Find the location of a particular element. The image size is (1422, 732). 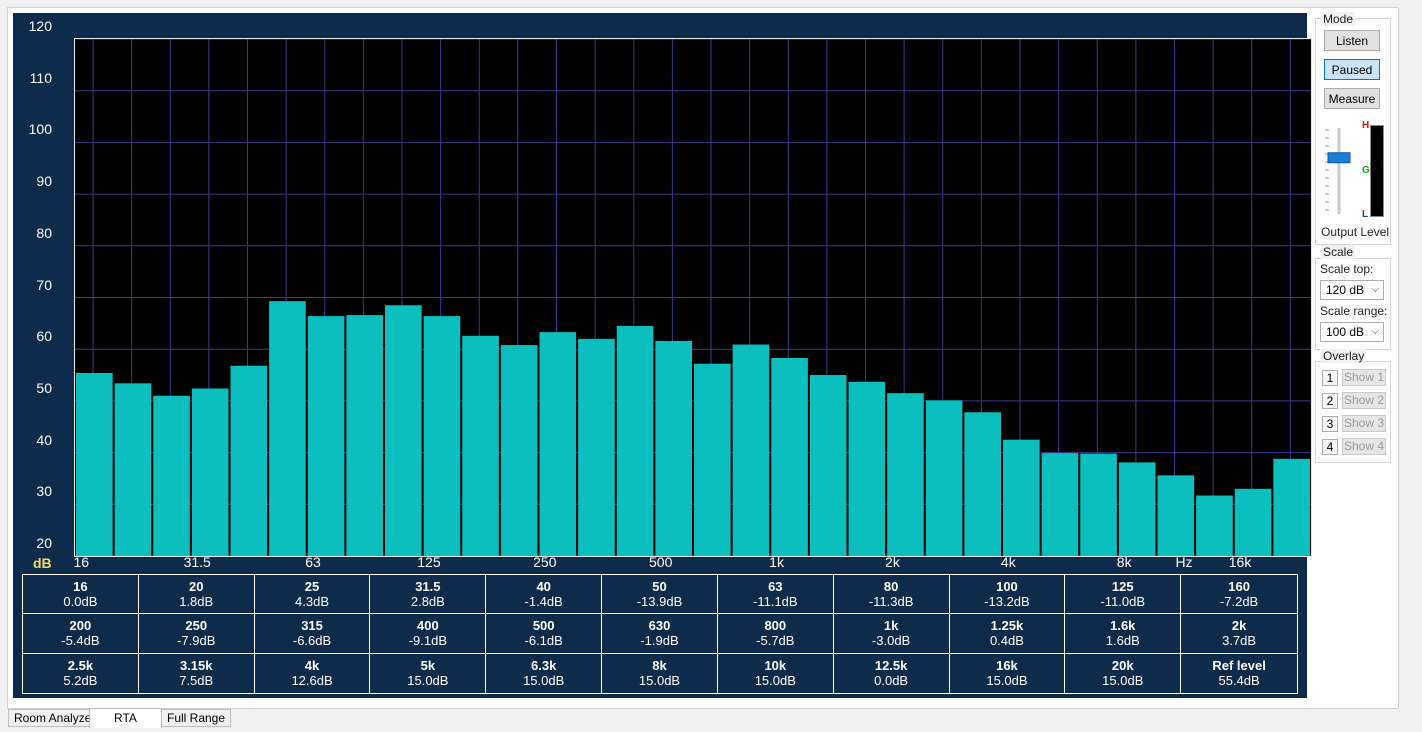

band-cell: 1k -3.0dB is located at coordinates (891, 634).